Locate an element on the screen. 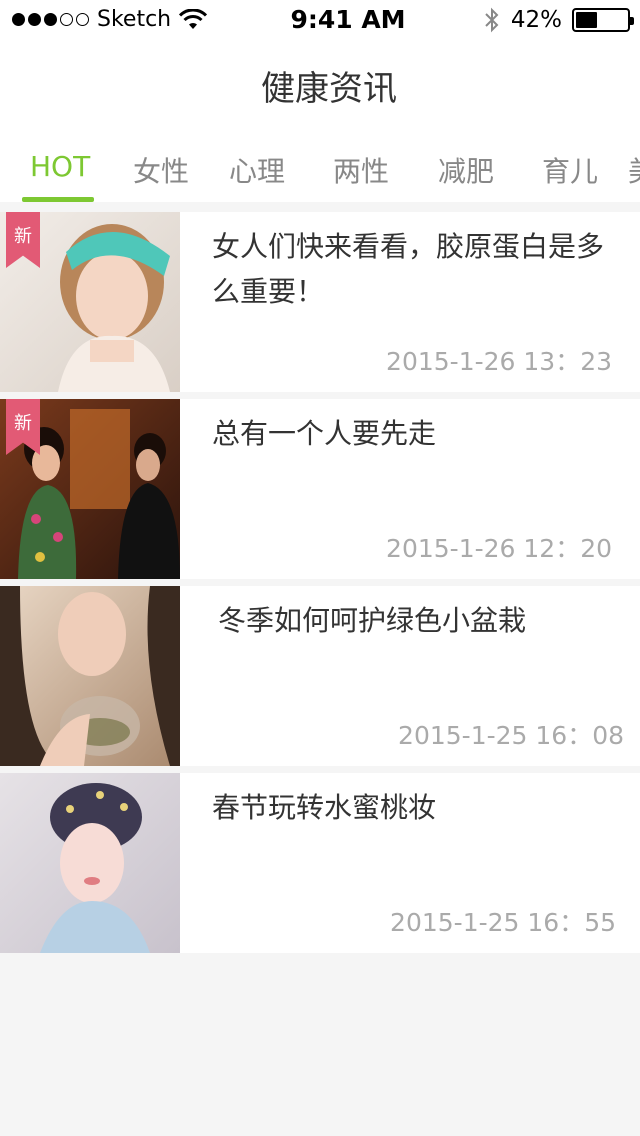  active-tab-indicator is located at coordinates (58, 199).